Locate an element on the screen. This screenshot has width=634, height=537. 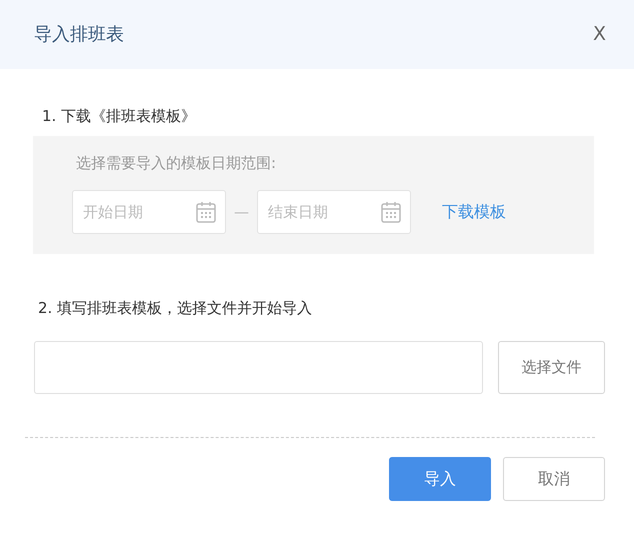
download-template-link: 下载模板 is located at coordinates (474, 212).